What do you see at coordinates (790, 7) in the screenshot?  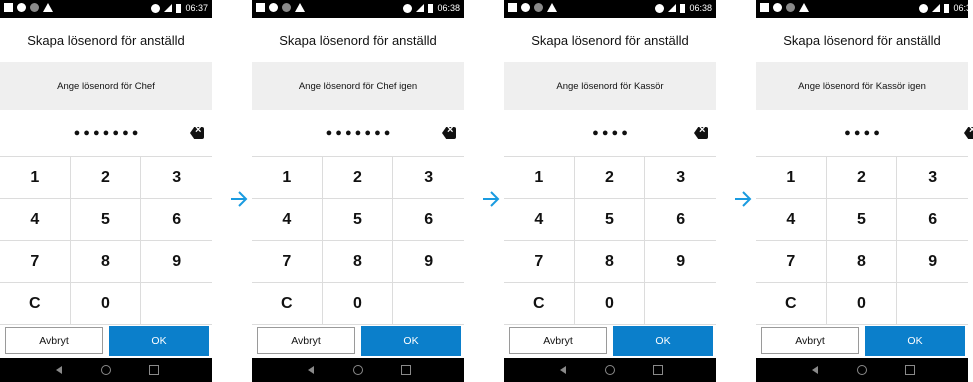 I see `status-dot-icon` at bounding box center [790, 7].